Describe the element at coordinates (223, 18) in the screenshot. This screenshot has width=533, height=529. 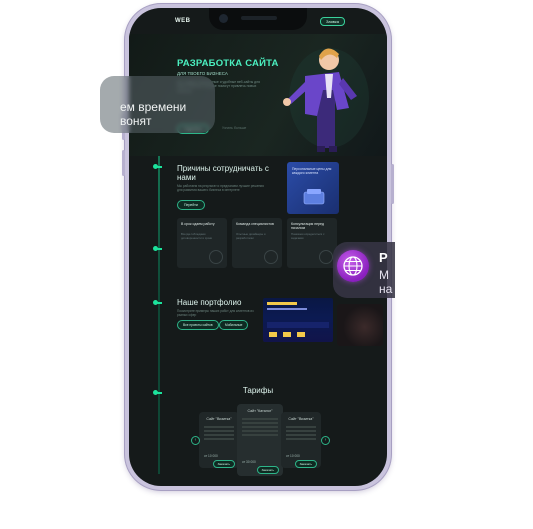
I see `camera-icon` at that location.